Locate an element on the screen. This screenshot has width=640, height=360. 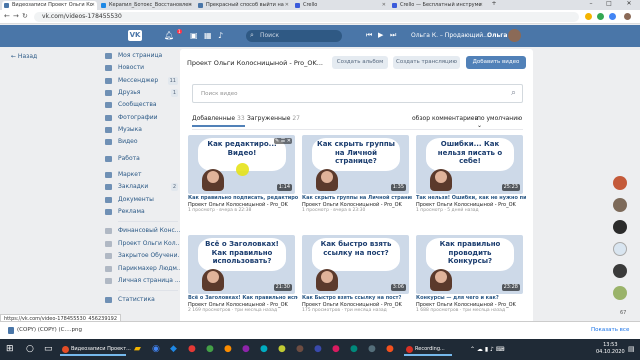
apps-icon: ▦ is located at coordinates (208, 35).